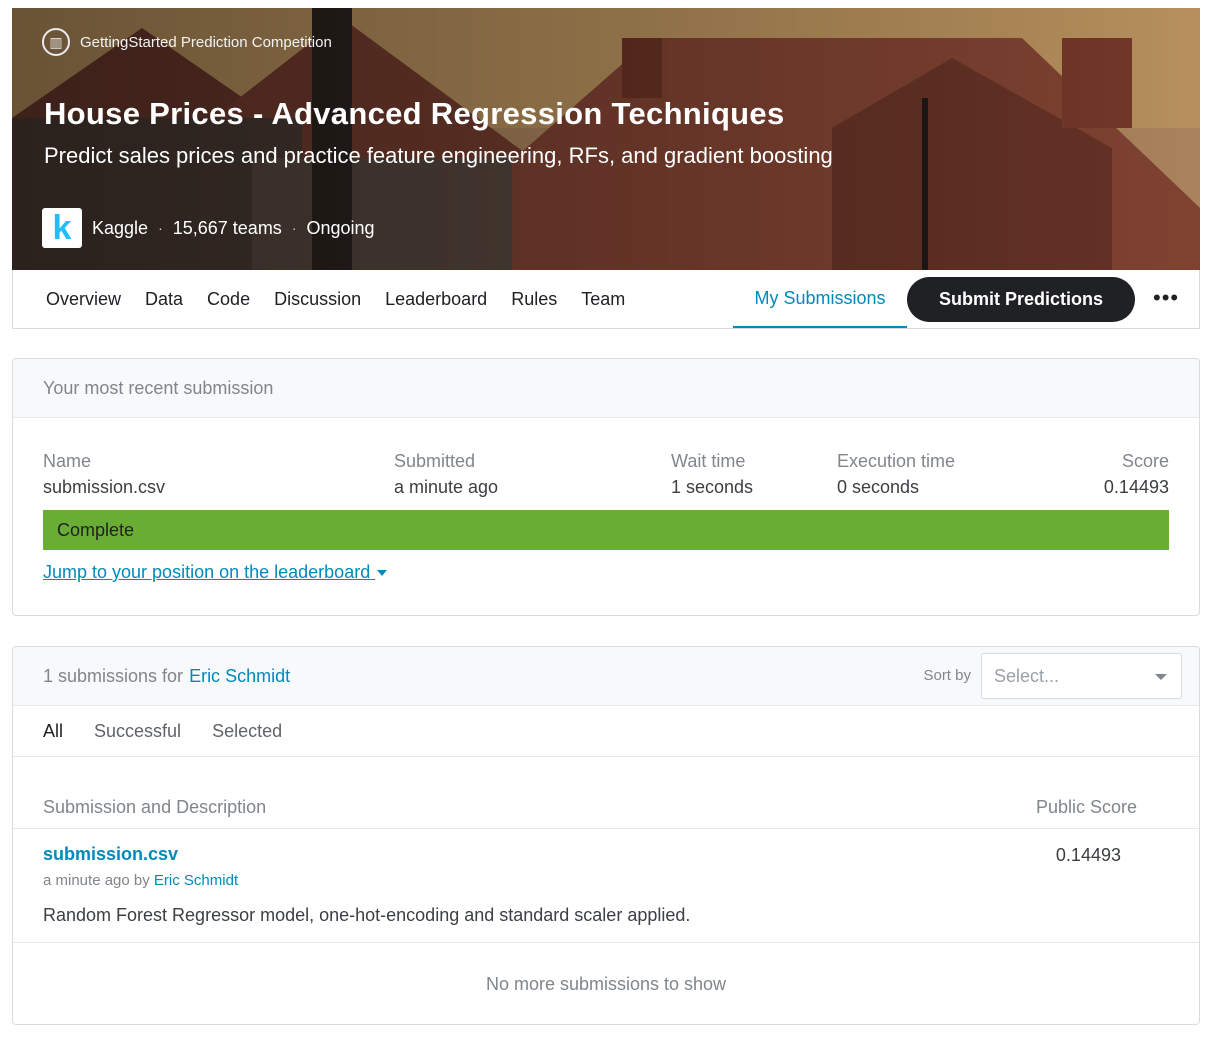  Describe the element at coordinates (62, 228) in the screenshot. I see `kaggle-logo-icon: k` at that location.